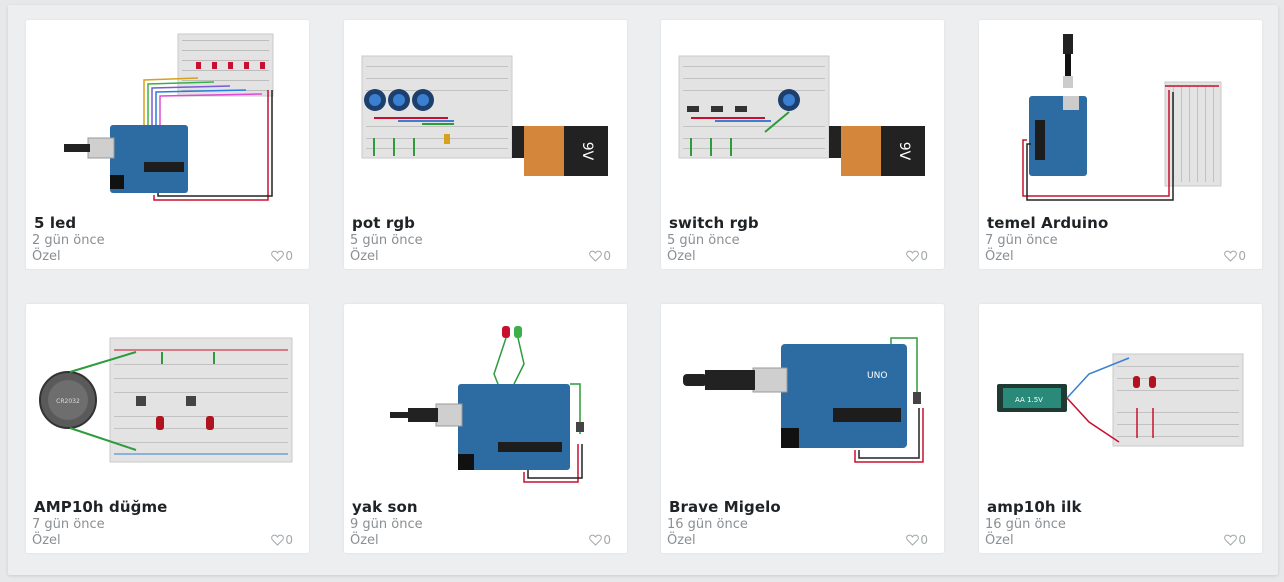  I want to click on project-title: AMP10h düğme, so click(100, 507).